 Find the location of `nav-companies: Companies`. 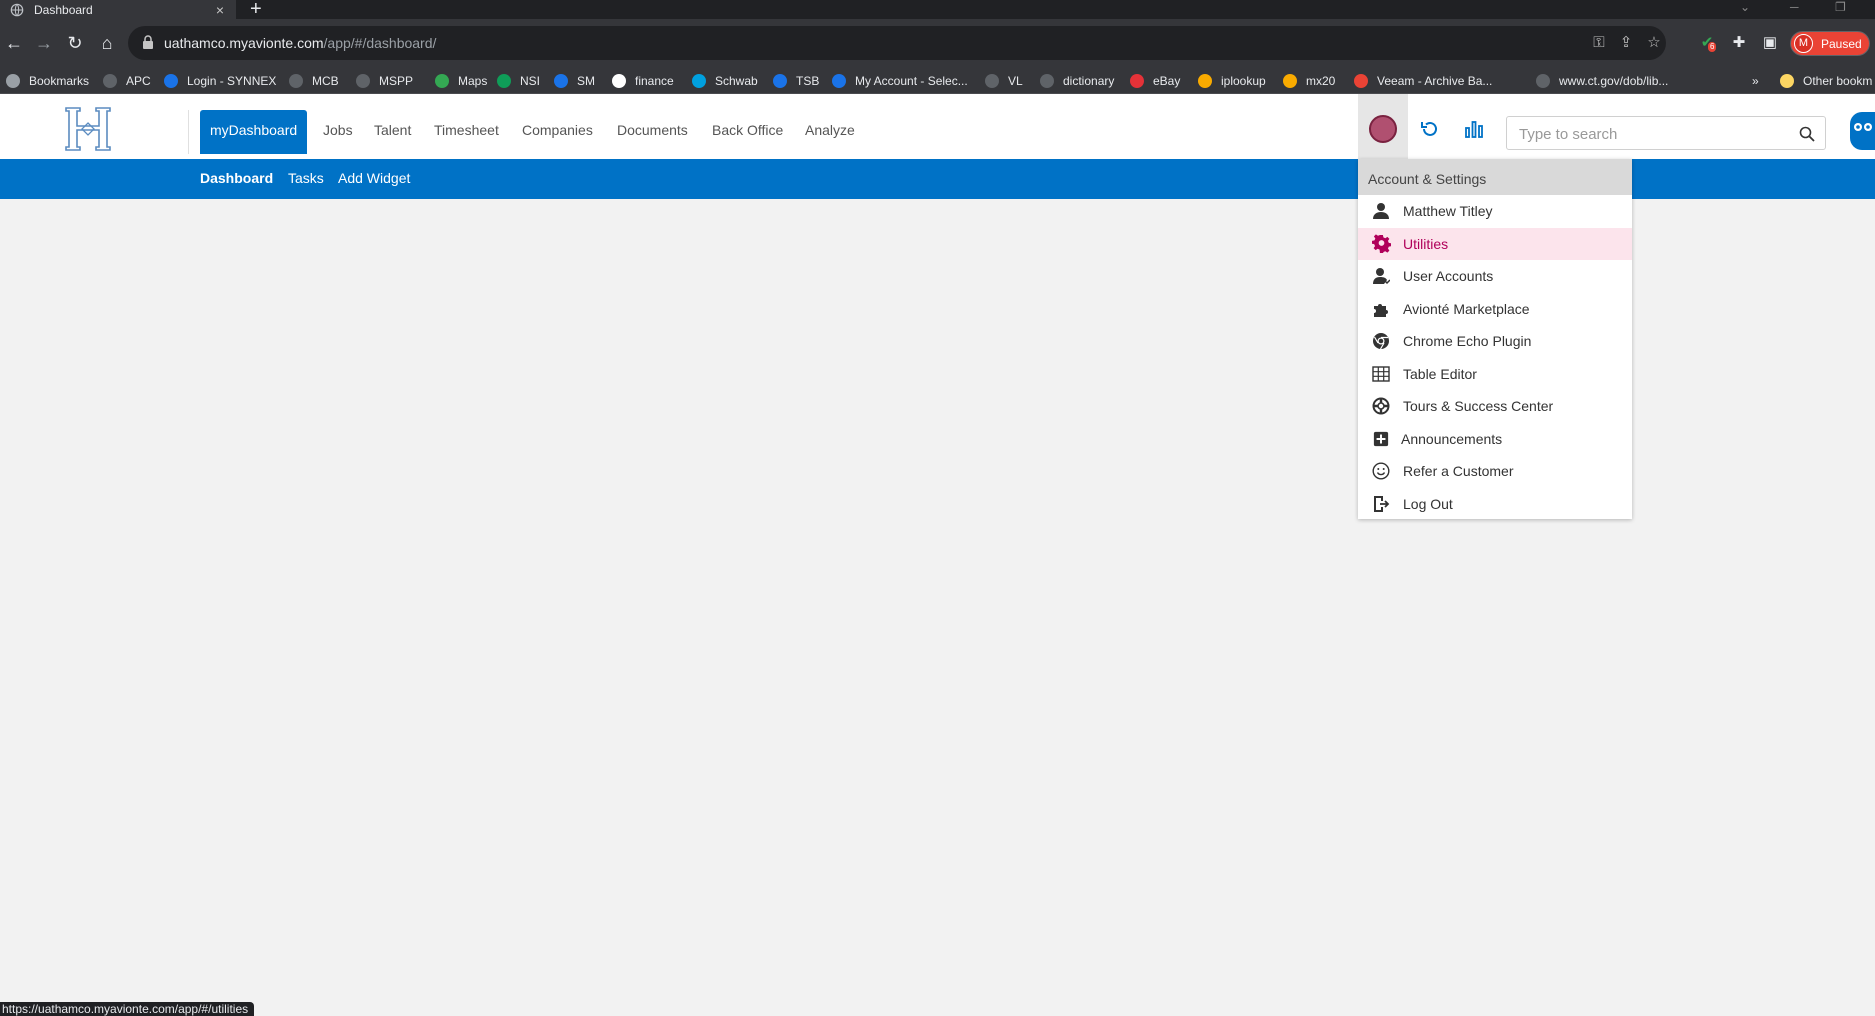

nav-companies: Companies is located at coordinates (557, 132).